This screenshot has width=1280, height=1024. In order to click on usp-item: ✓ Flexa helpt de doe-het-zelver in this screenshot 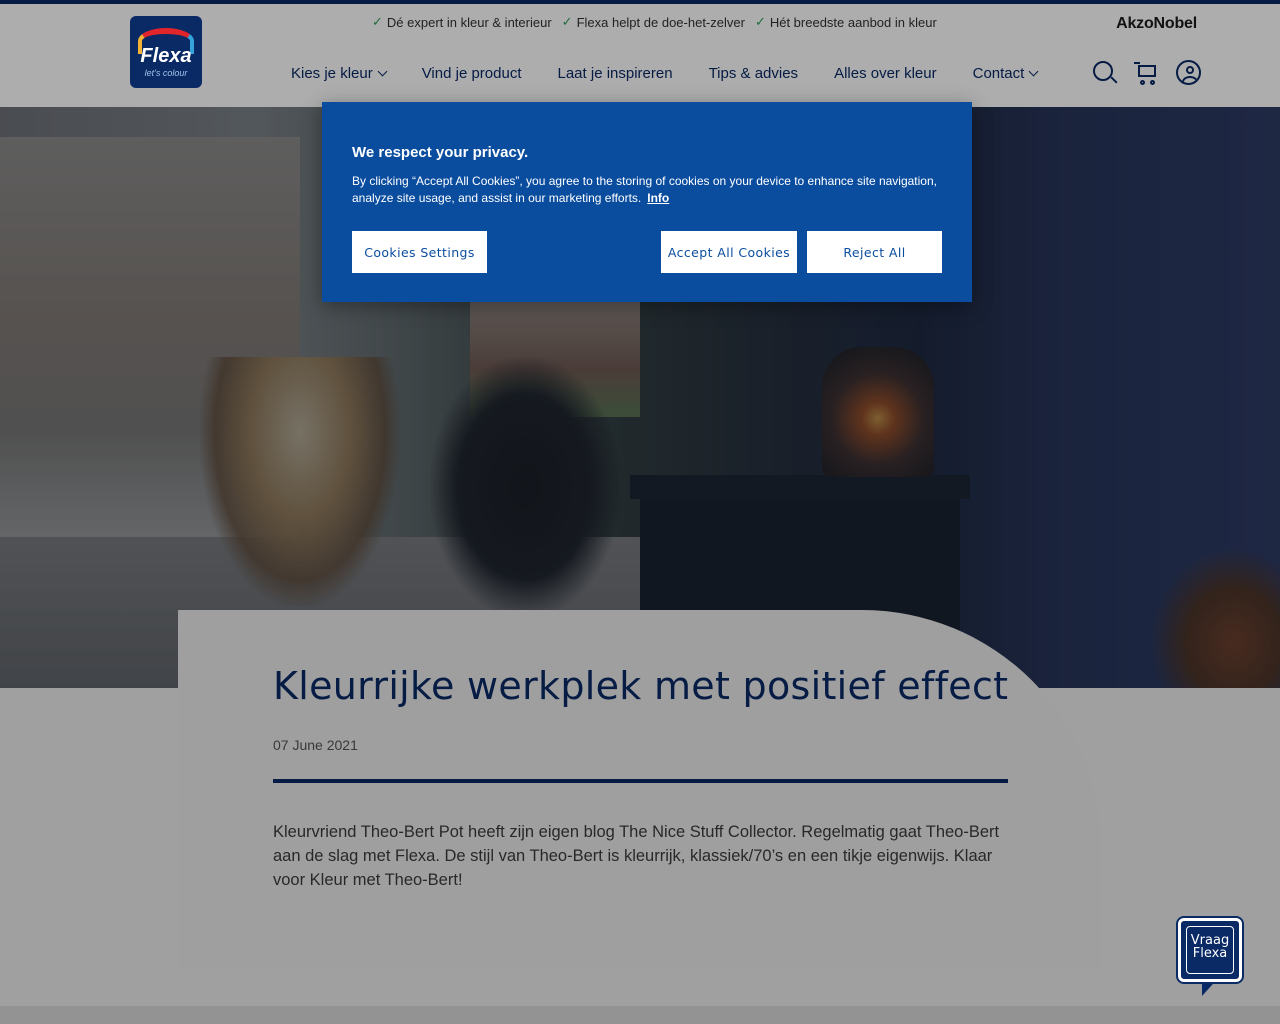, I will do `click(653, 22)`.